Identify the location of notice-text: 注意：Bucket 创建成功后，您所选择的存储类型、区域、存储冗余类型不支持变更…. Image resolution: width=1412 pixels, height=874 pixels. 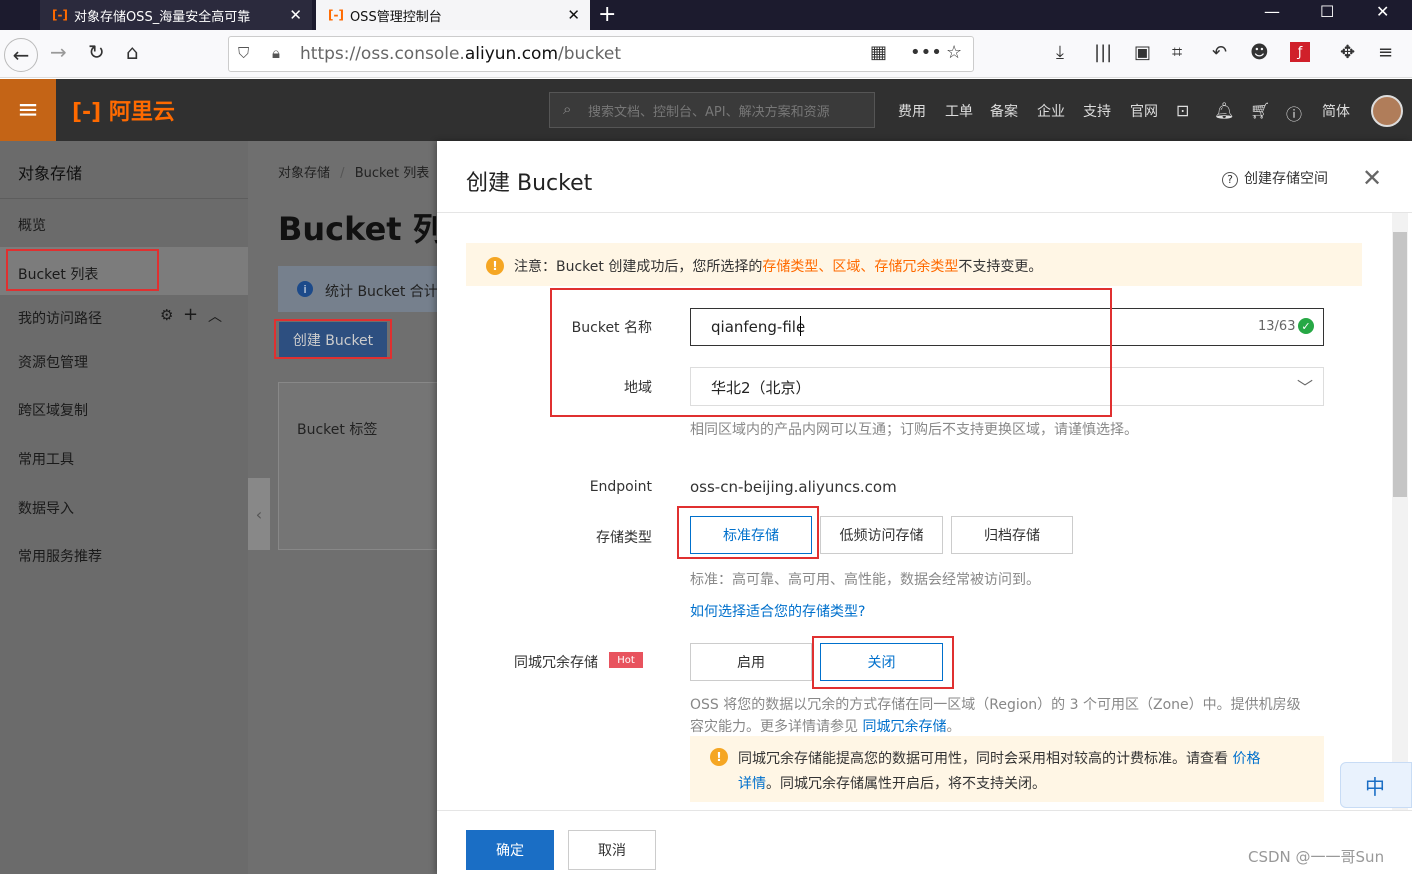
(778, 266).